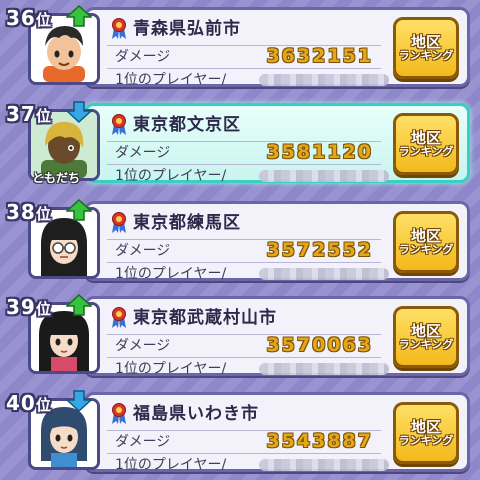 The height and width of the screenshot is (480, 480). What do you see at coordinates (56, 178) in the screenshot?
I see `avatar-caption: ともだち` at bounding box center [56, 178].